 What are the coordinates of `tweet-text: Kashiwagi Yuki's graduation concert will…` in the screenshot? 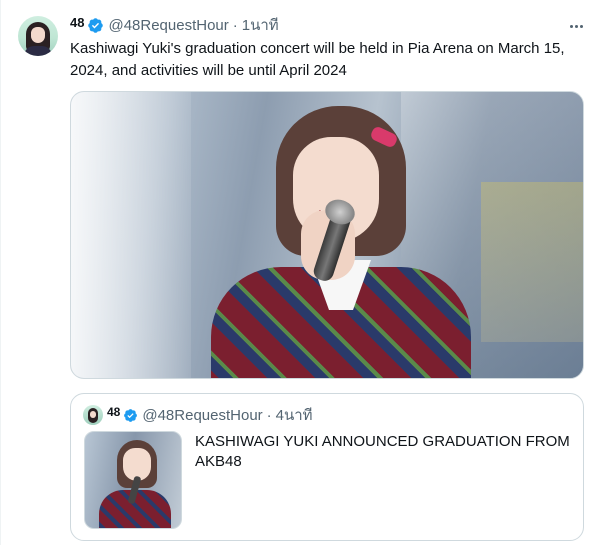 It's located at (317, 59).